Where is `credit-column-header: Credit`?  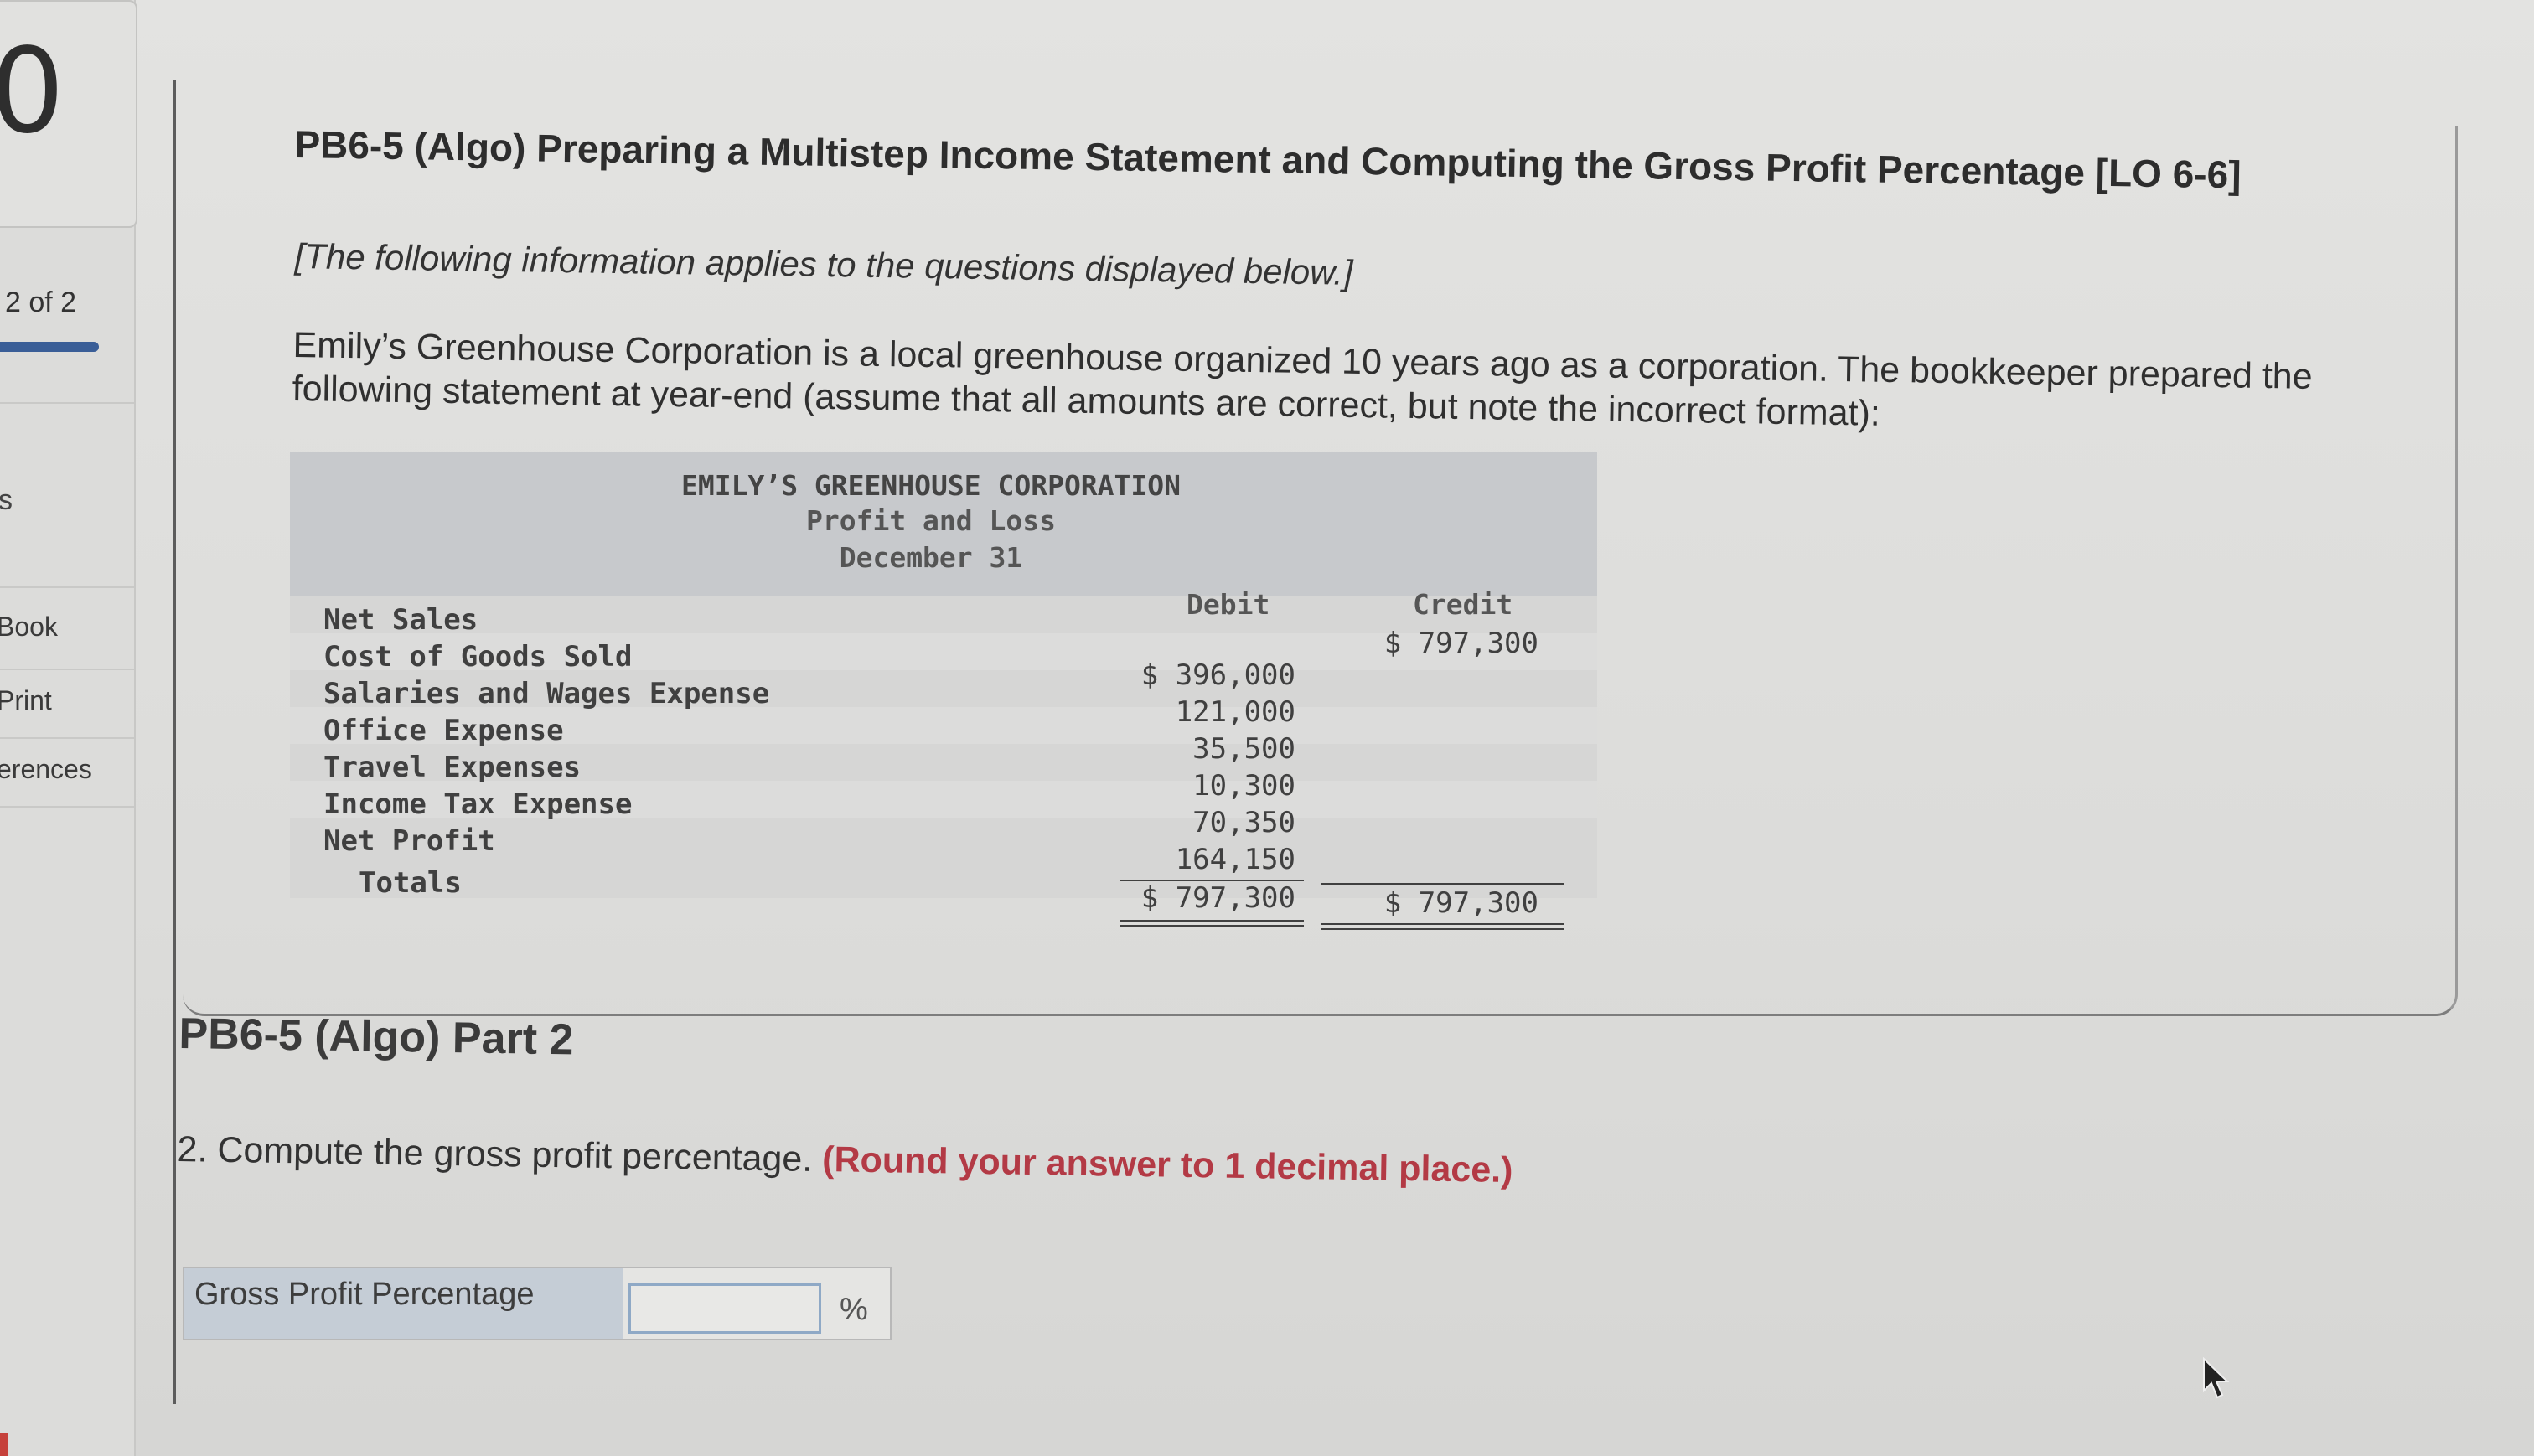
credit-column-header: Credit is located at coordinates (1463, 604).